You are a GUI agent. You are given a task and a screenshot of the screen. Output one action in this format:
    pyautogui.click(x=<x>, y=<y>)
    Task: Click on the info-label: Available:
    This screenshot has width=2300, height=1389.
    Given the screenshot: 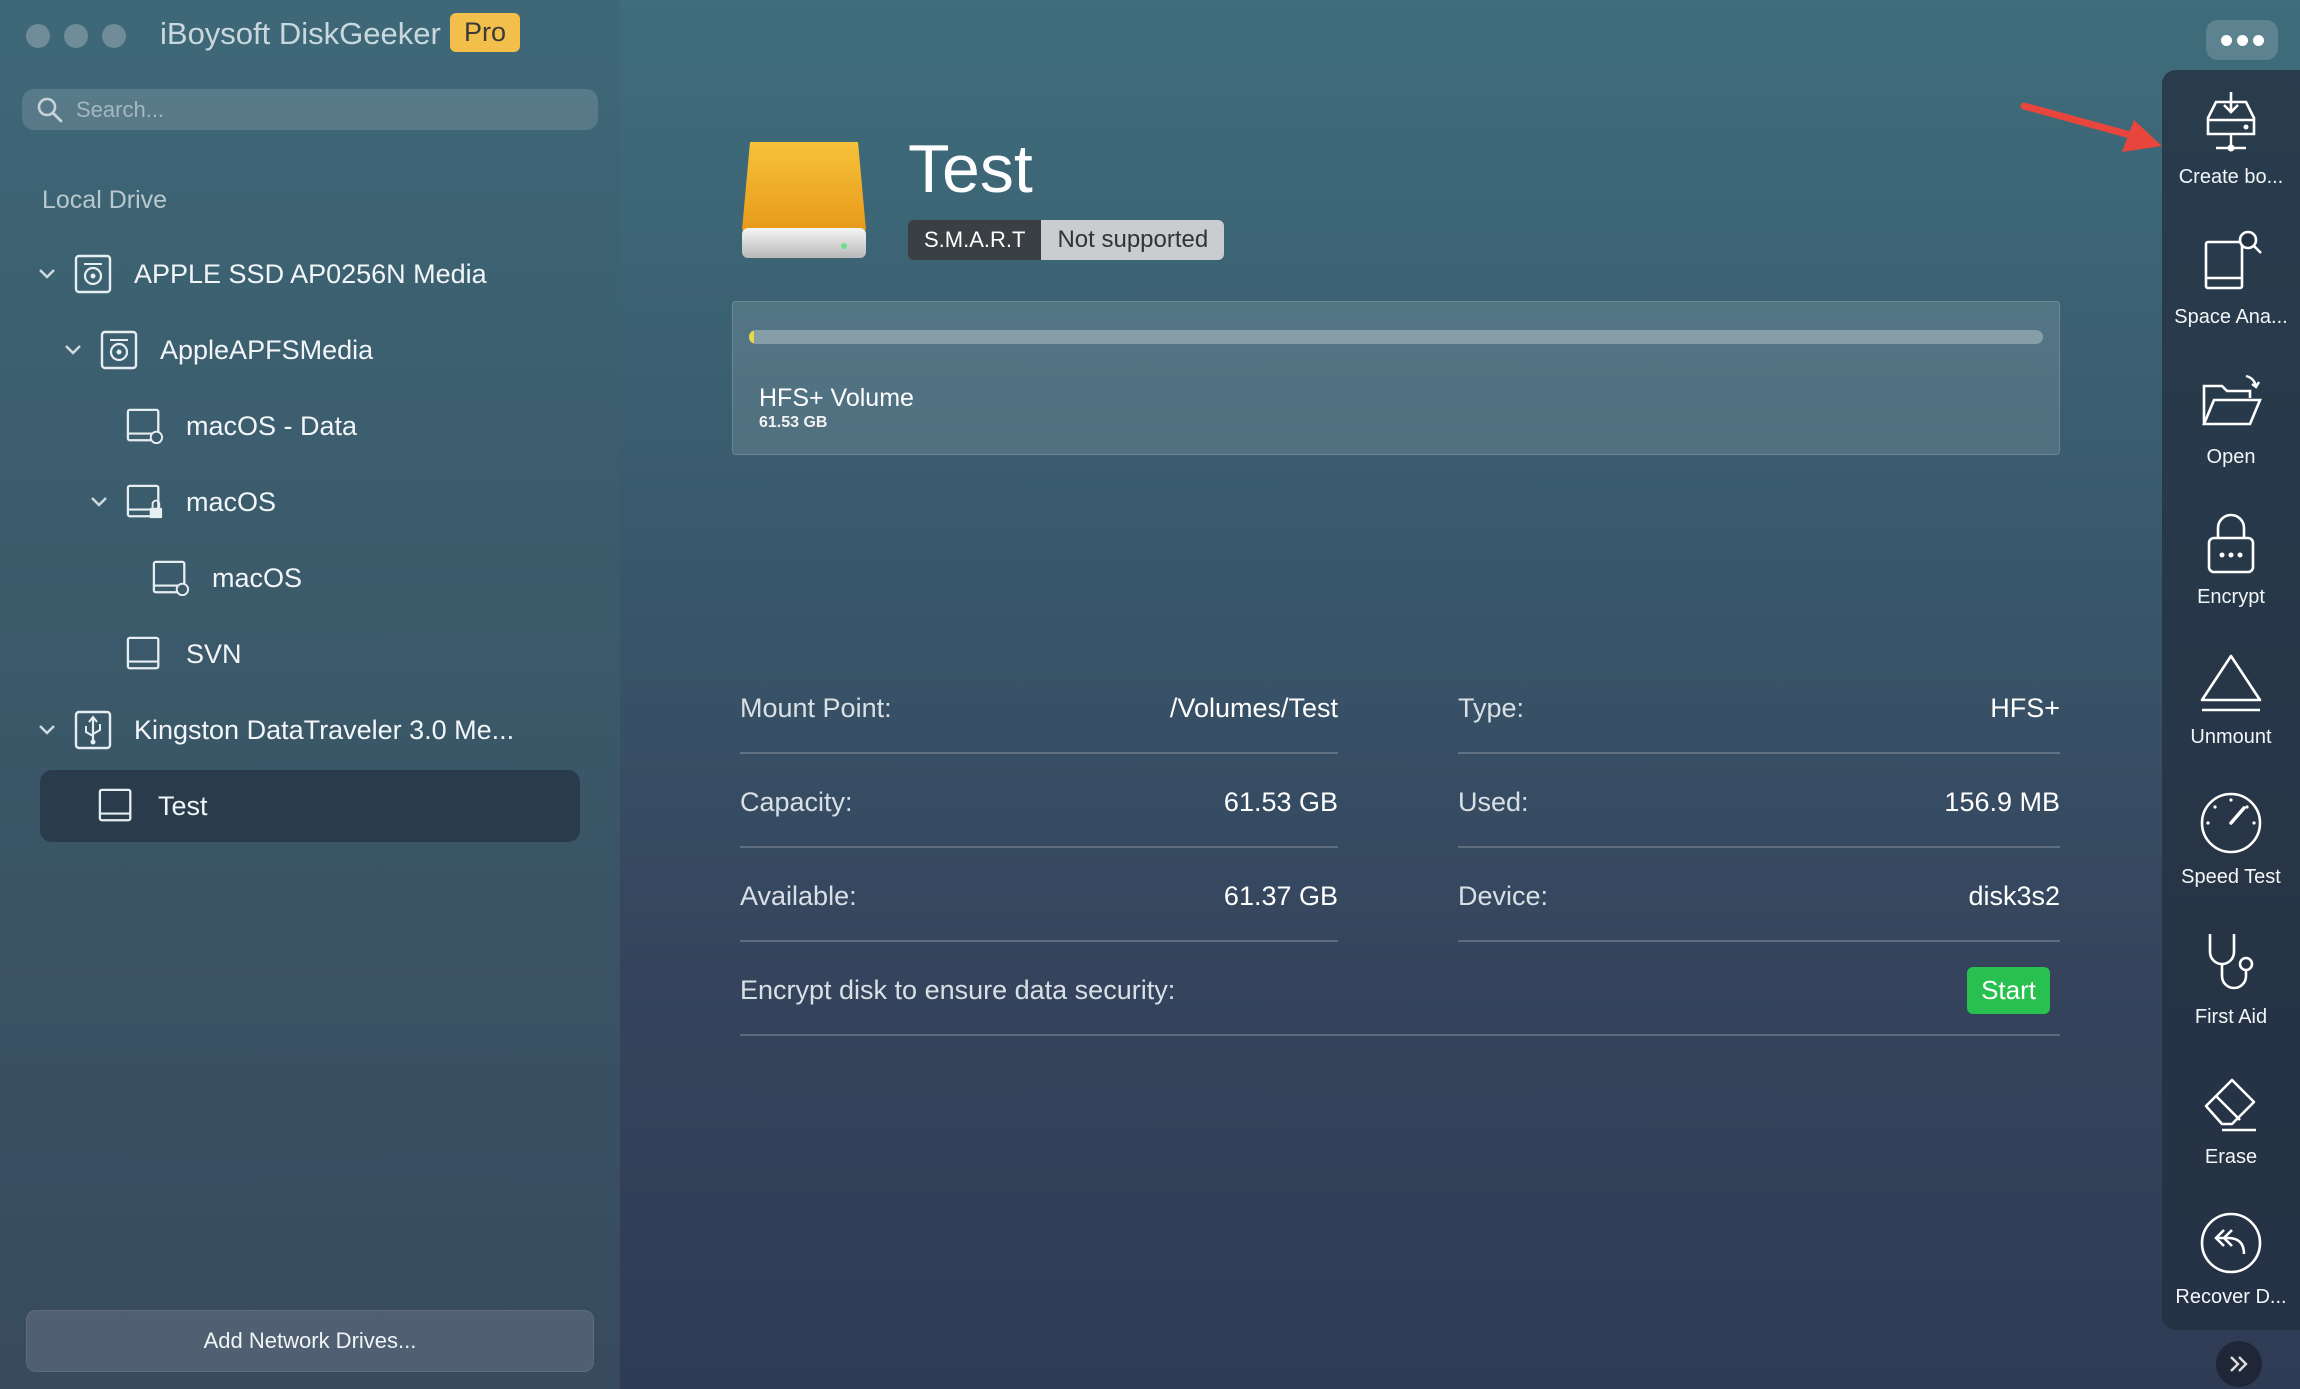 What is the action you would take?
    pyautogui.click(x=798, y=895)
    